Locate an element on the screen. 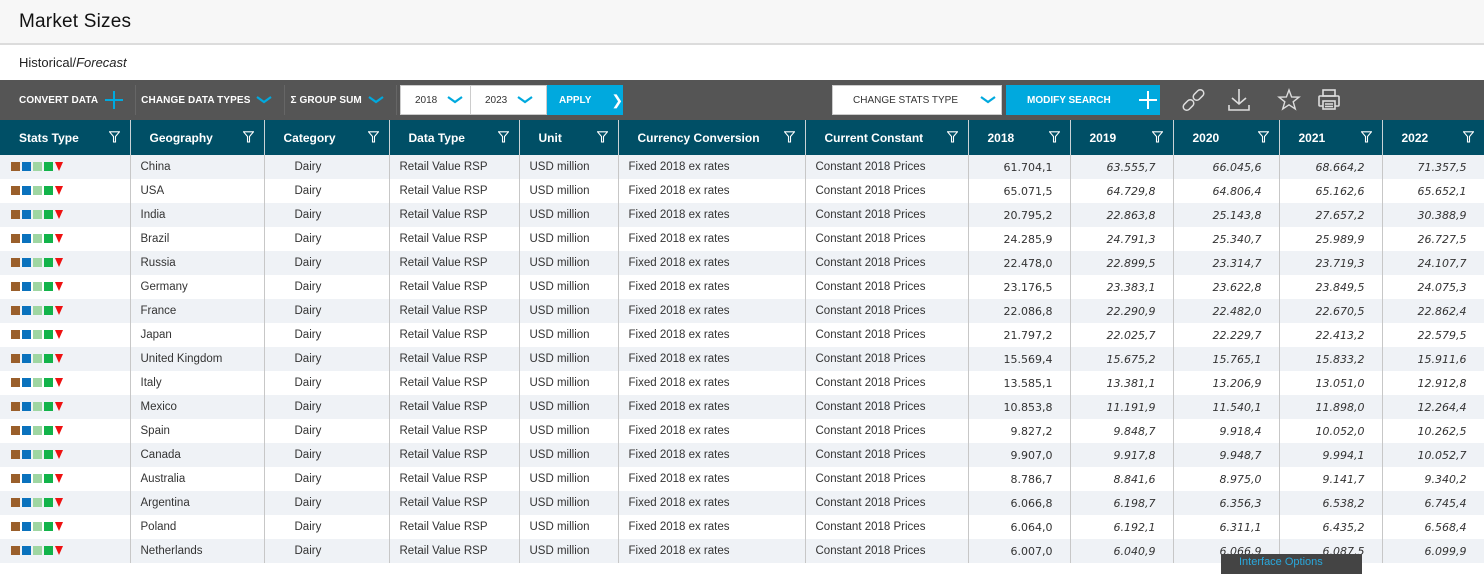 The image size is (1484, 574). column-header-current-constant: Current Constant is located at coordinates (887, 137).